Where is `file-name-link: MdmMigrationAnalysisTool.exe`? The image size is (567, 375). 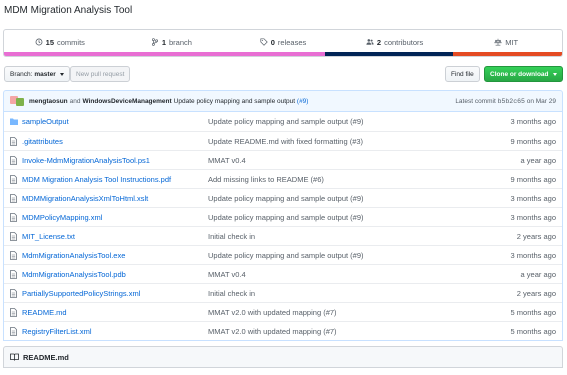
file-name-link: MdmMigrationAnalysisTool.exe is located at coordinates (115, 255).